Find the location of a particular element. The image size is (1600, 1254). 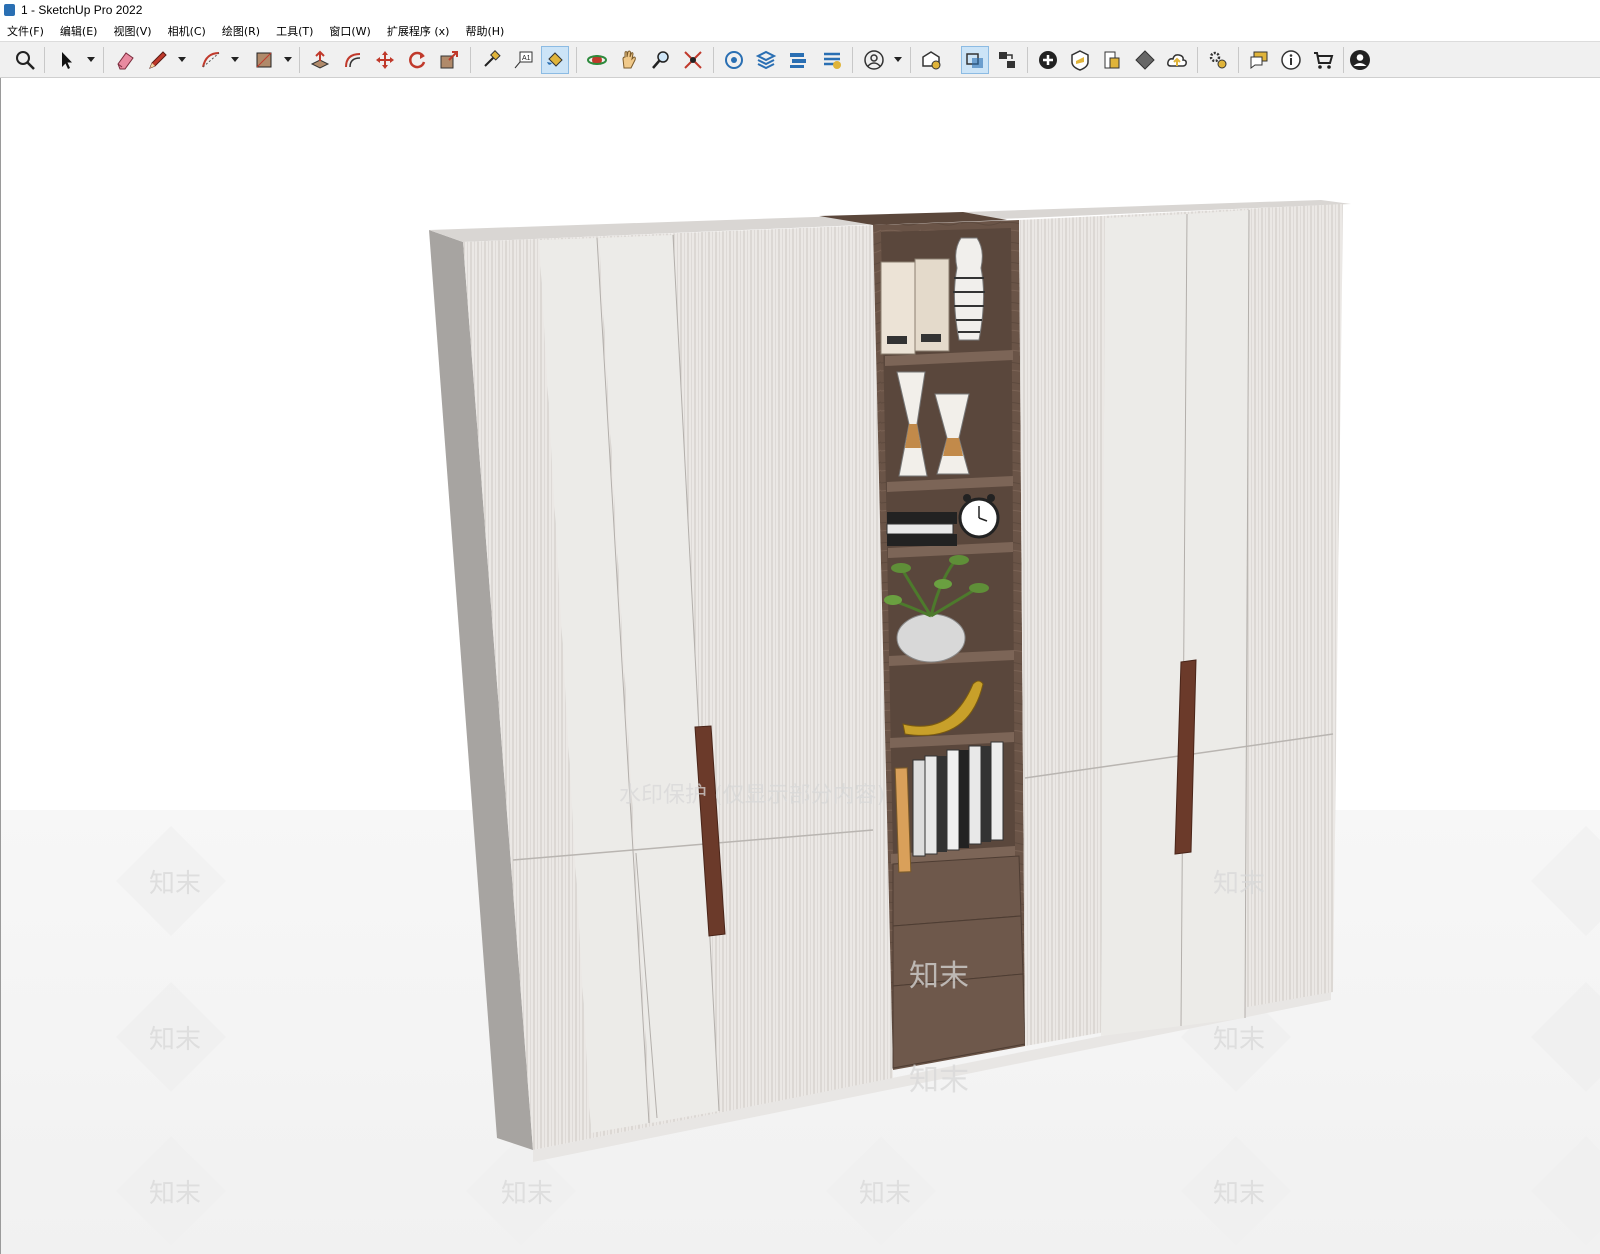

orbit-icon is located at coordinates (597, 60).